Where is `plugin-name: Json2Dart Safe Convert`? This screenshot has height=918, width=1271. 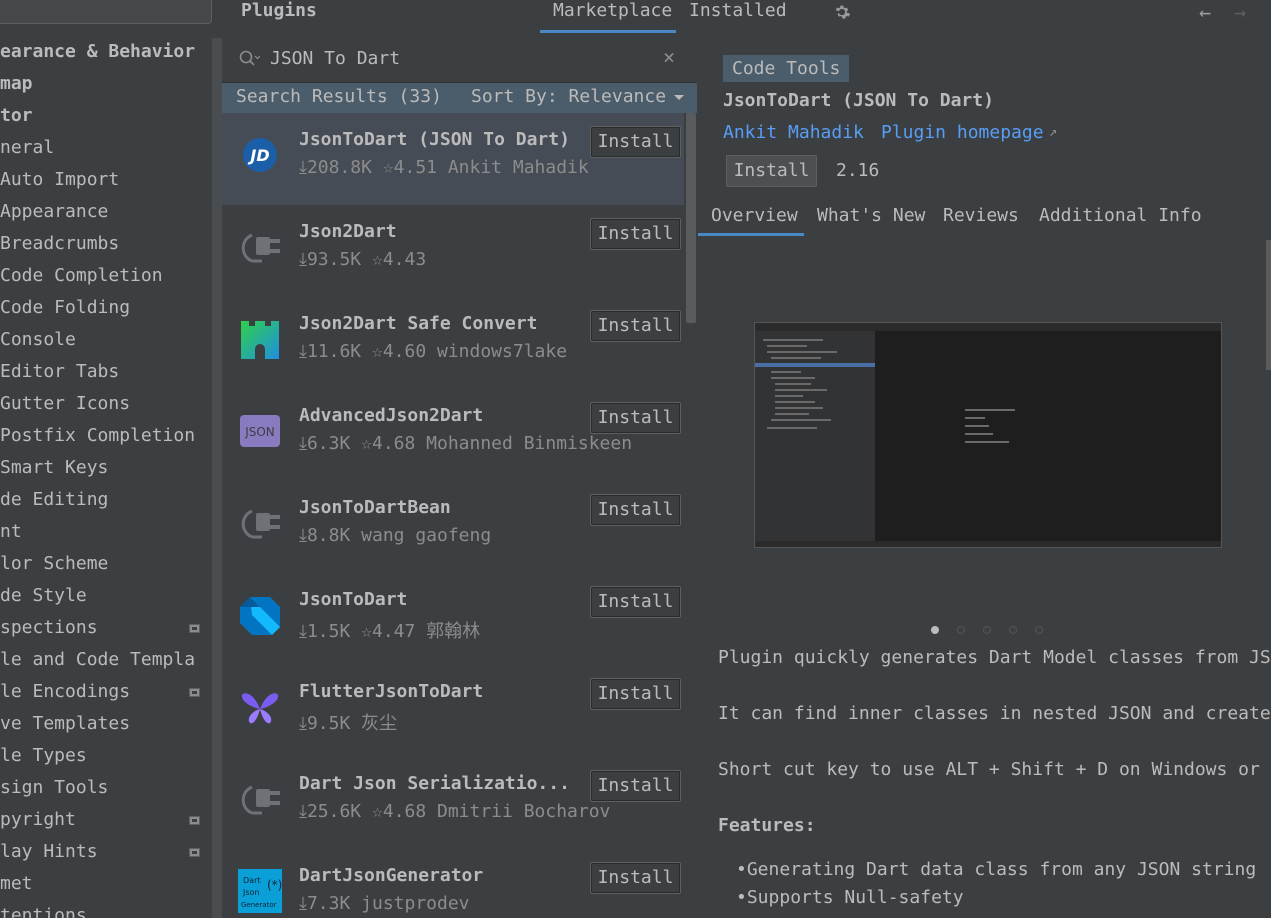
plugin-name: Json2Dart Safe Convert is located at coordinates (418, 323).